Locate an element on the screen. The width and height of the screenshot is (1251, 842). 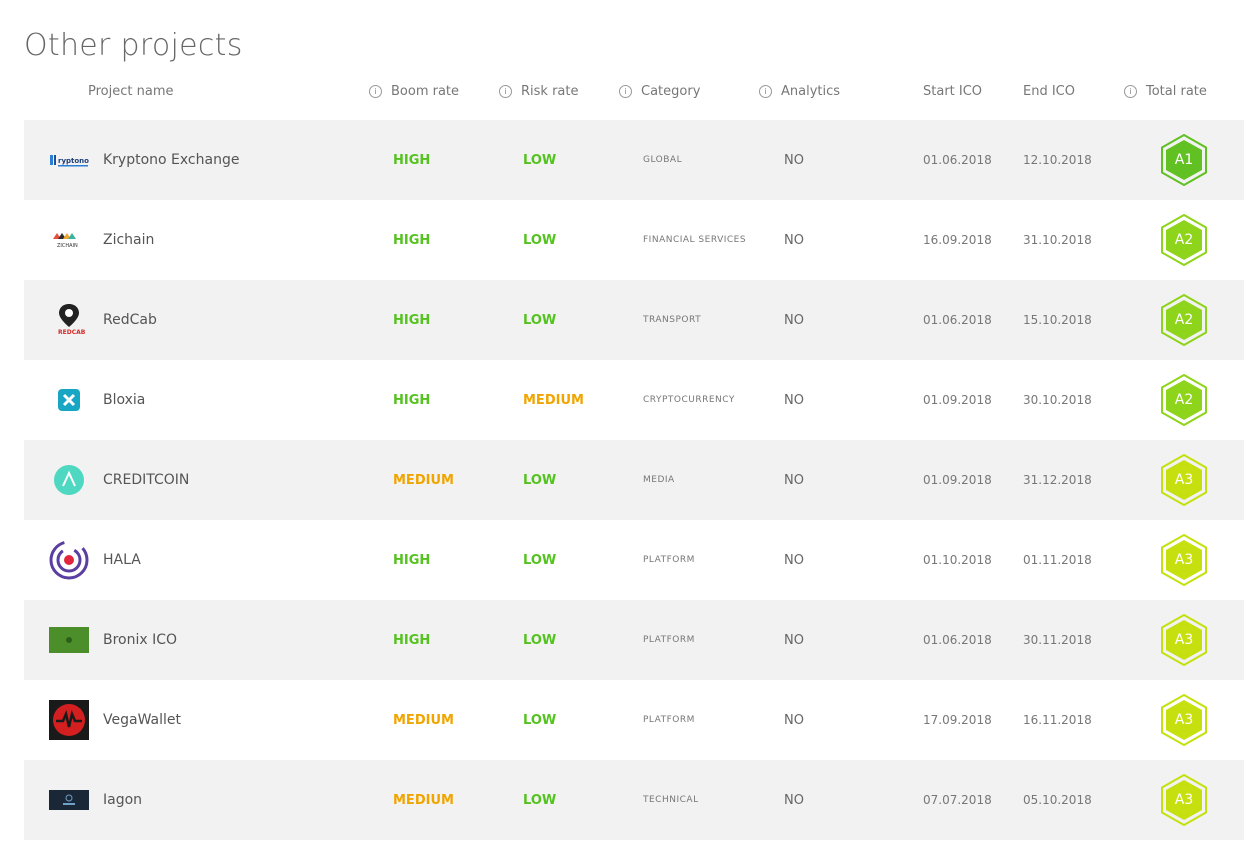
category: CRYPTOCURRENCY is located at coordinates (689, 400).